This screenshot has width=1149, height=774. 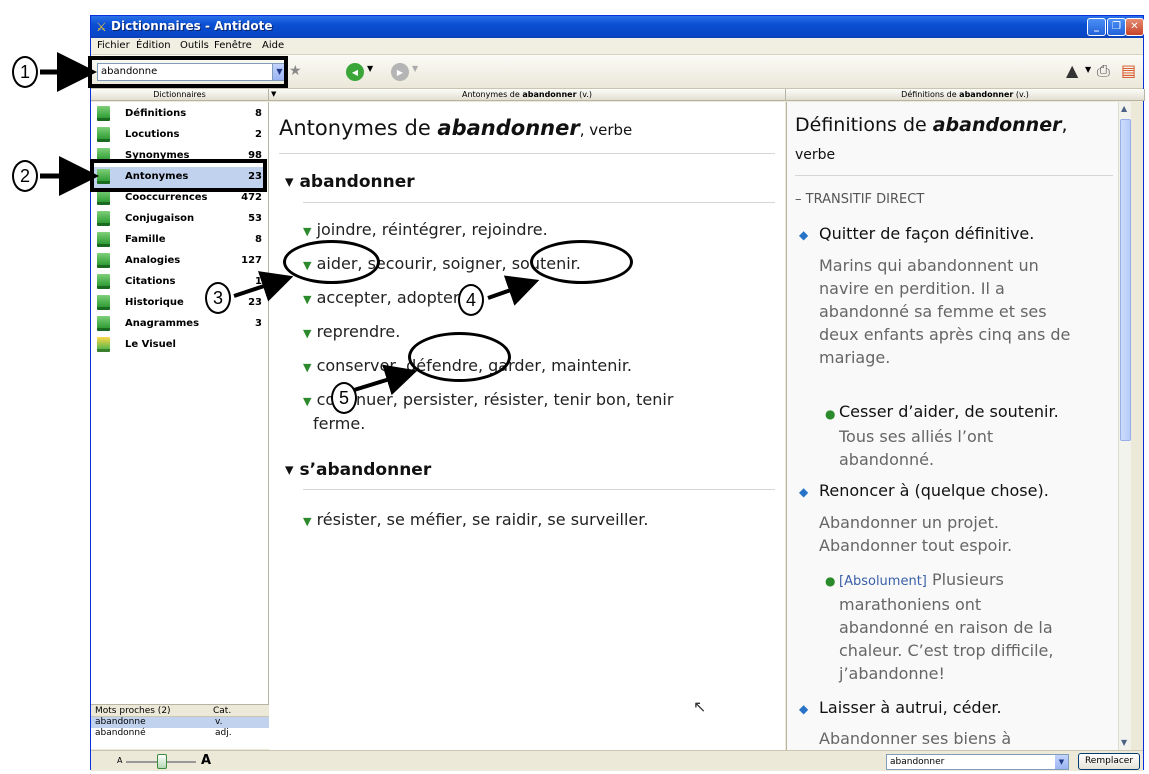 I want to click on annotation-number-3: 3, so click(x=218, y=298).